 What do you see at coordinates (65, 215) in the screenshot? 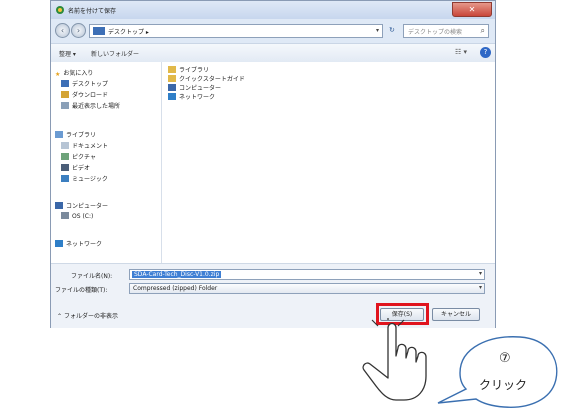
I see `drive-icon` at bounding box center [65, 215].